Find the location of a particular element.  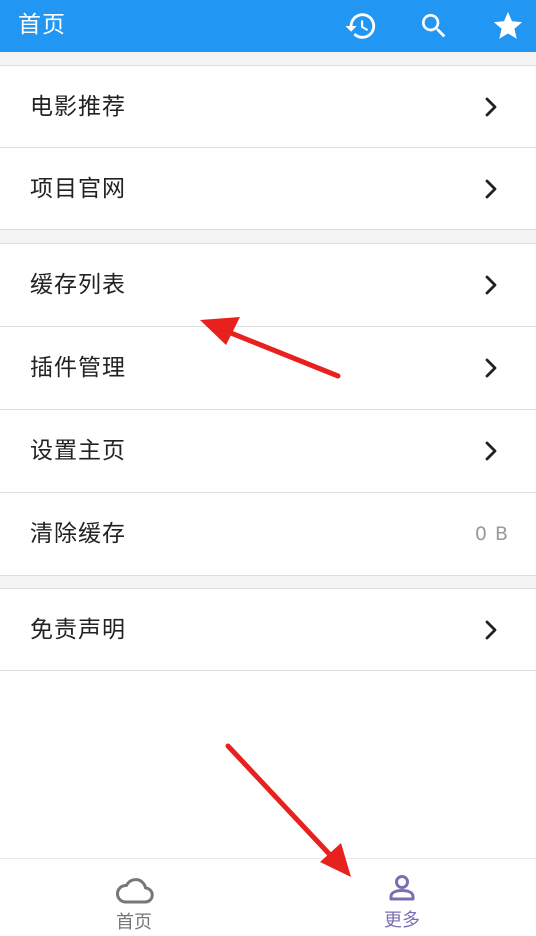

menu-item-label: 设置主页 is located at coordinates (78, 451).